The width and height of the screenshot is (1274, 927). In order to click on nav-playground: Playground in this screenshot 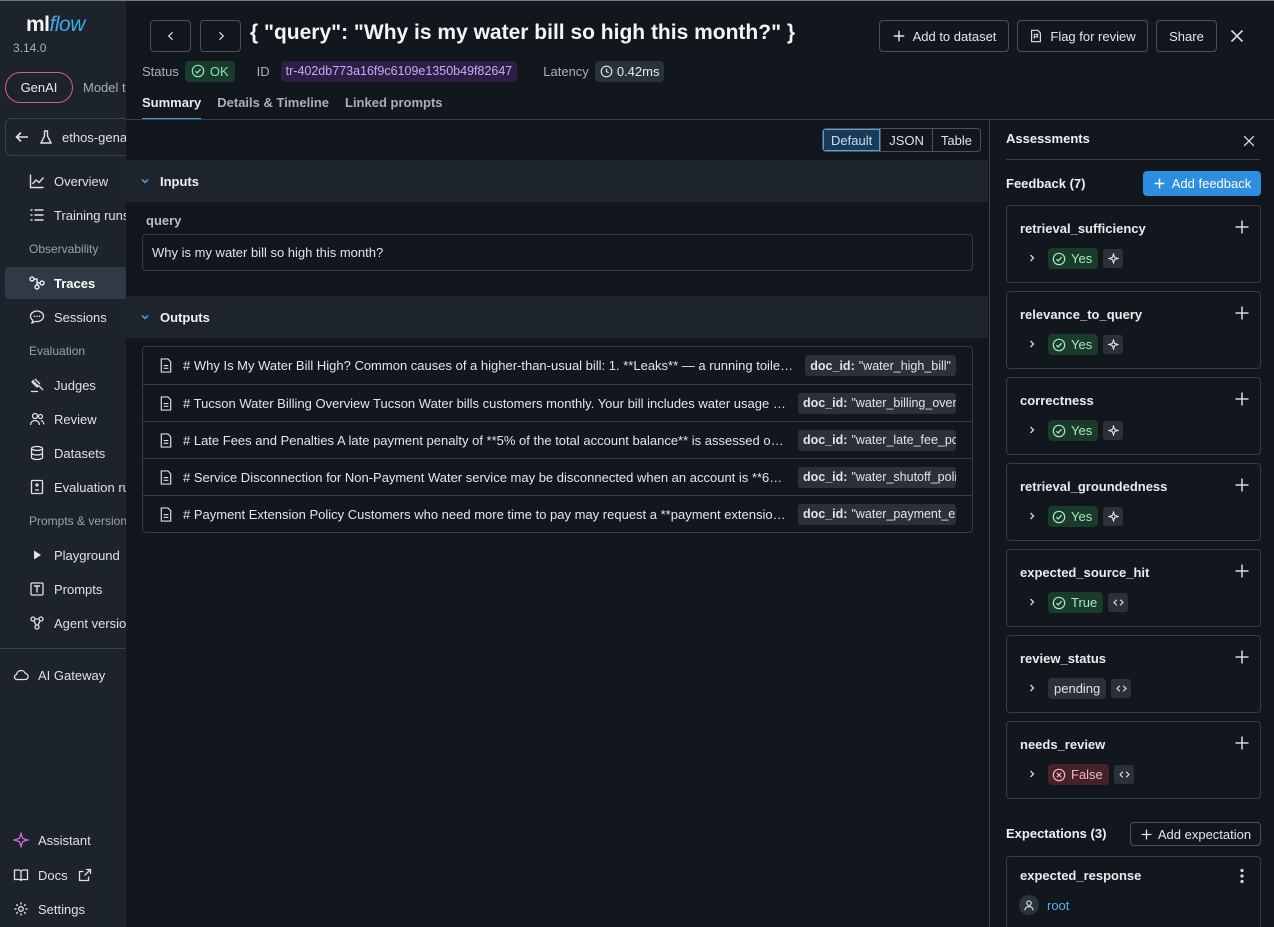, I will do `click(75, 555)`.